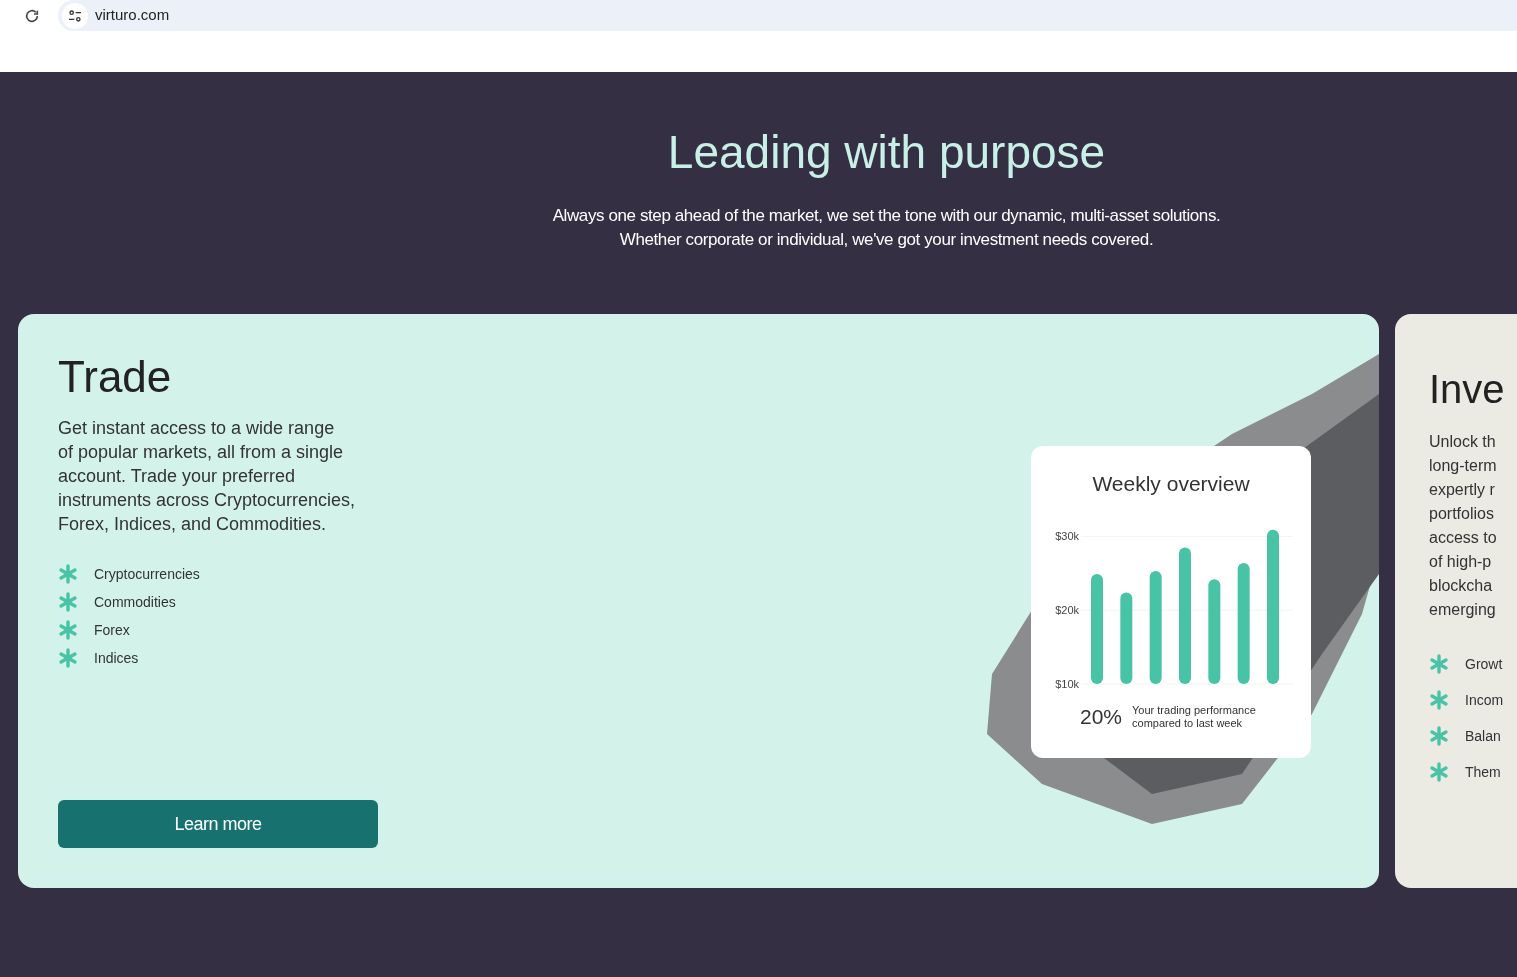 Image resolution: width=1517 pixels, height=977 pixels. What do you see at coordinates (1484, 664) in the screenshot?
I see `feature-item: Growt` at bounding box center [1484, 664].